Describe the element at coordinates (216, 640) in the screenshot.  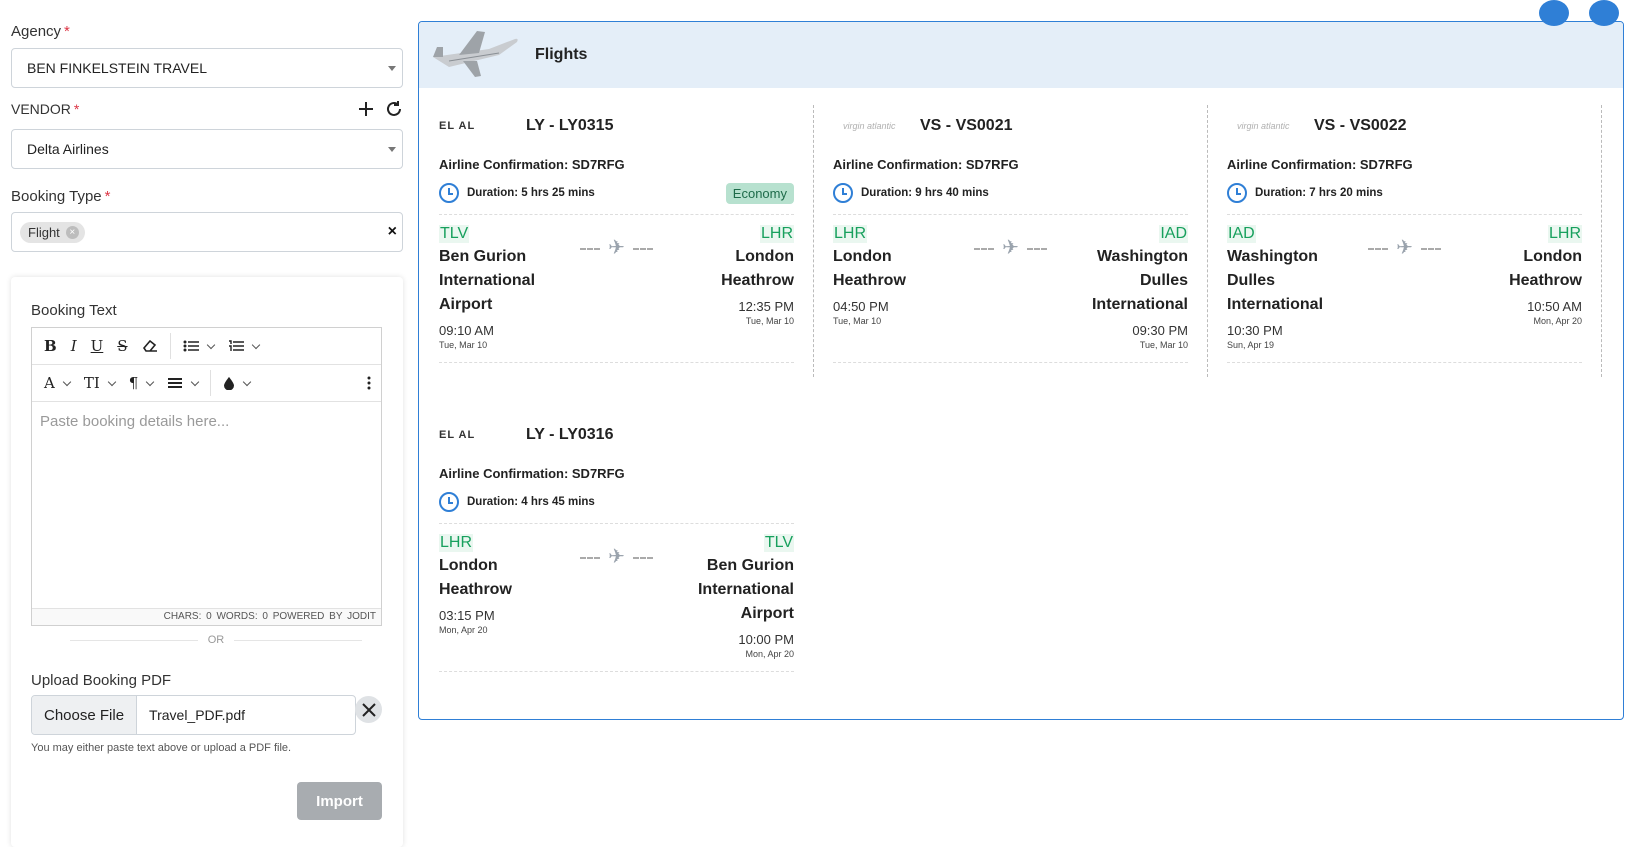
I see `or-divider: OR` at that location.